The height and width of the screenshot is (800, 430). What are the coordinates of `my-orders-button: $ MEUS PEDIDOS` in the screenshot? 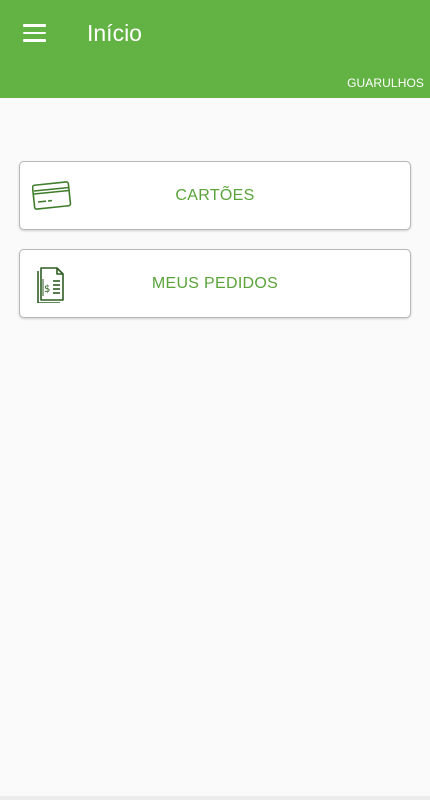 It's located at (215, 283).